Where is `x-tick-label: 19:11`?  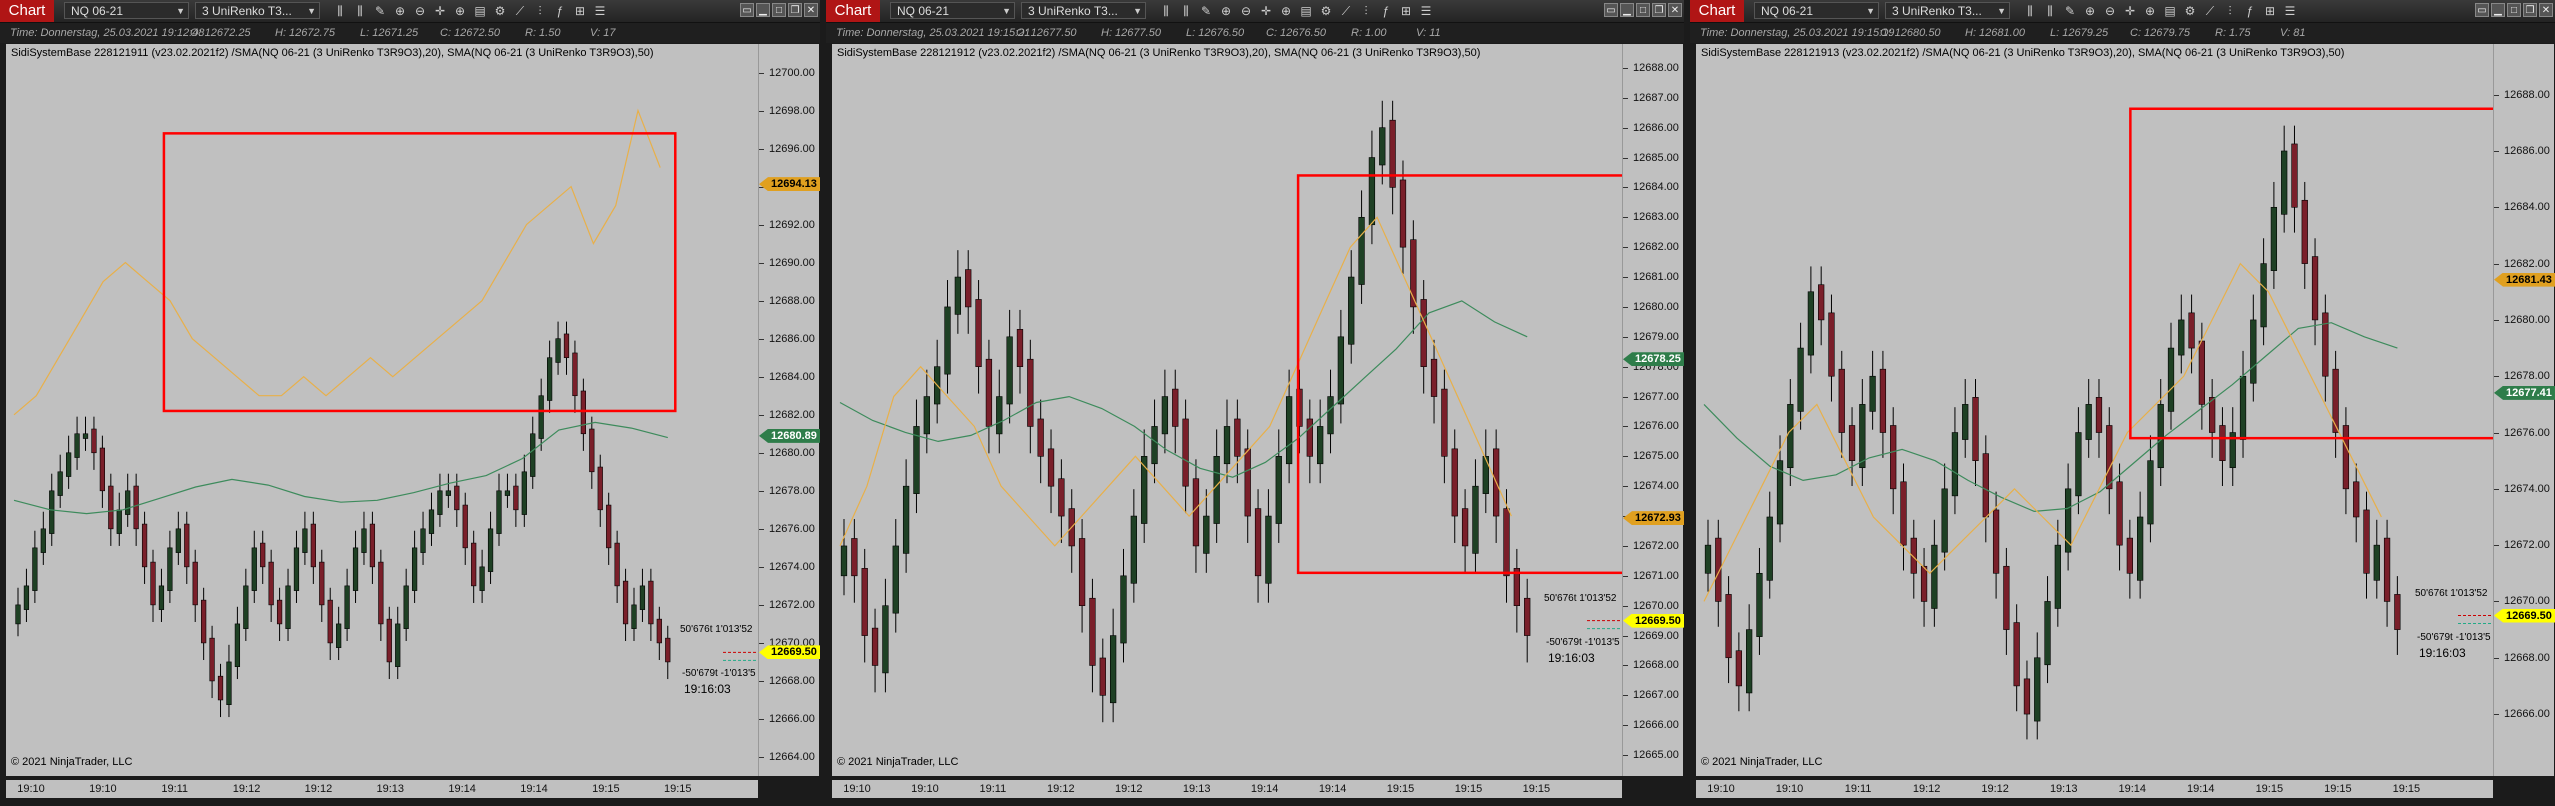 x-tick-label: 19:11 is located at coordinates (993, 789).